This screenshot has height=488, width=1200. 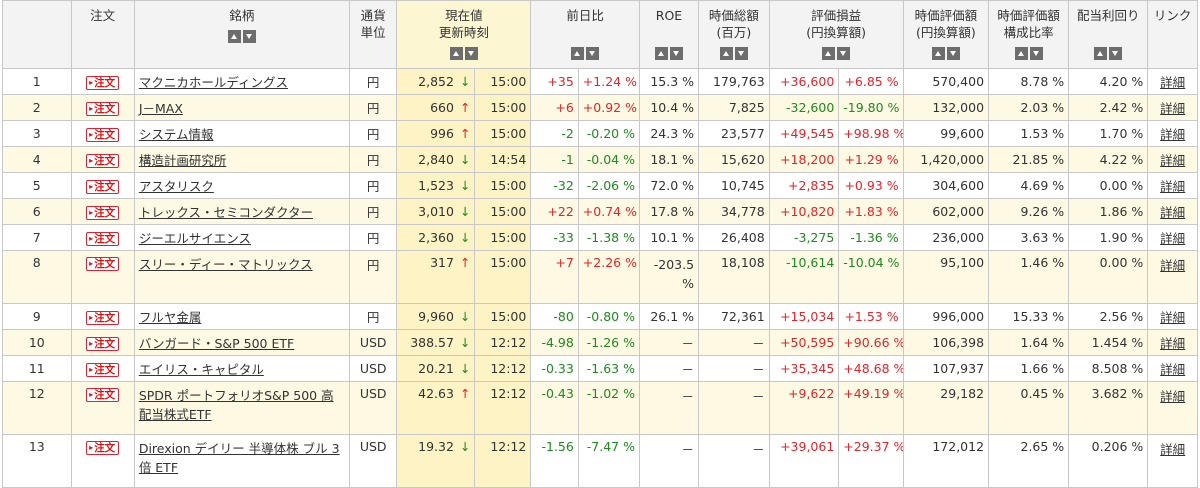 What do you see at coordinates (436, 185) in the screenshot?
I see `price: 1,523` at bounding box center [436, 185].